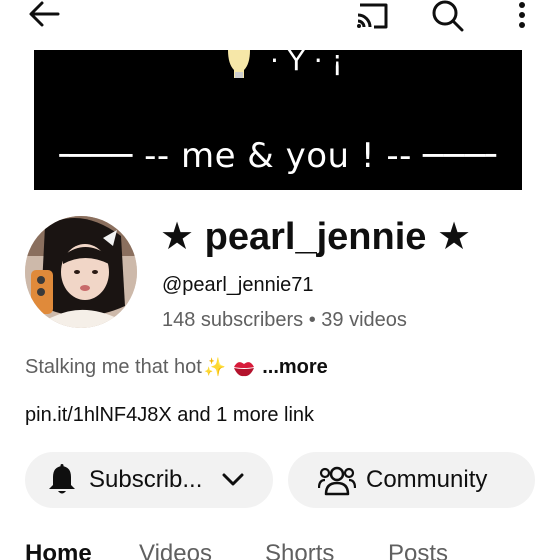 This screenshot has width=560, height=560. I want to click on chevron-down-icon, so click(233, 479).